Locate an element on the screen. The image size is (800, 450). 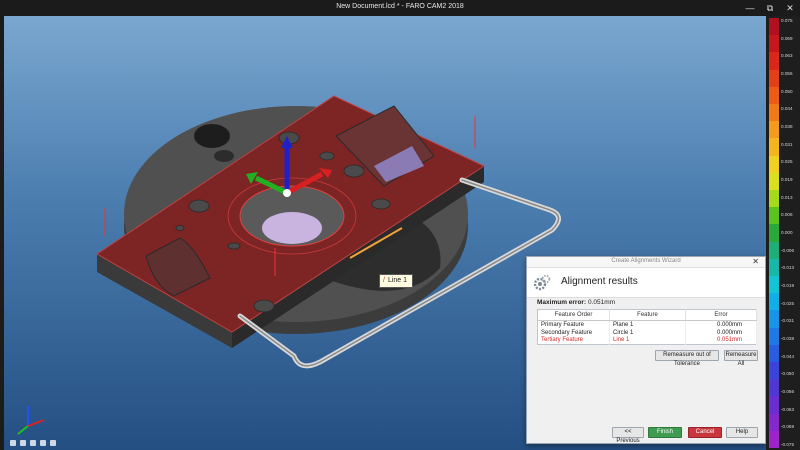
scale-label: -0.063 is located at coordinates (788, 409).